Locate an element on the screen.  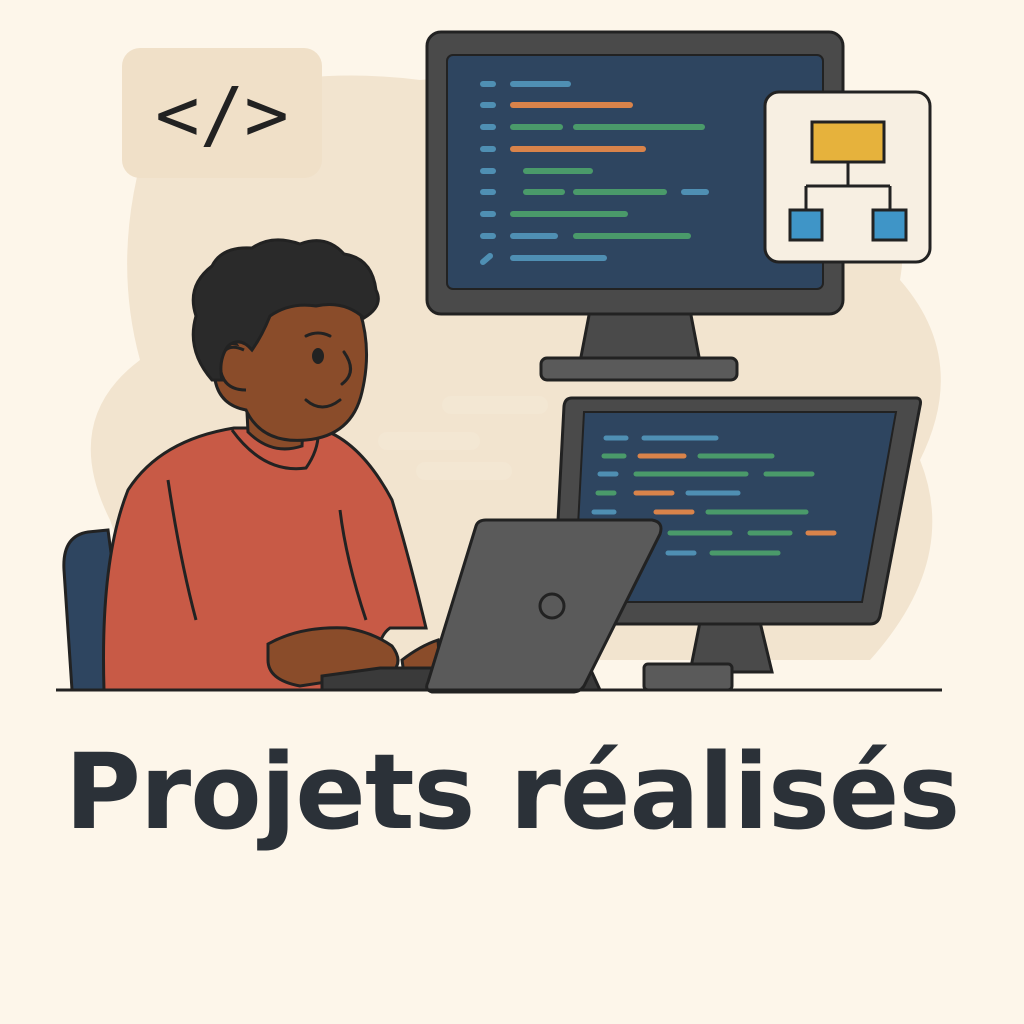
code-tag-icon: </> is located at coordinates (222, 115).